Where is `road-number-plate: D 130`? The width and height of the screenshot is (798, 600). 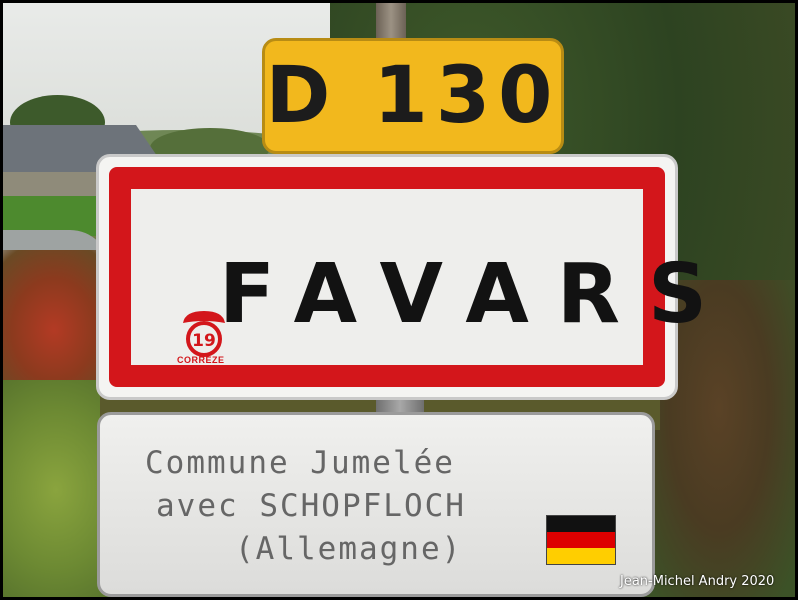
road-number-plate: D 130 is located at coordinates (413, 96).